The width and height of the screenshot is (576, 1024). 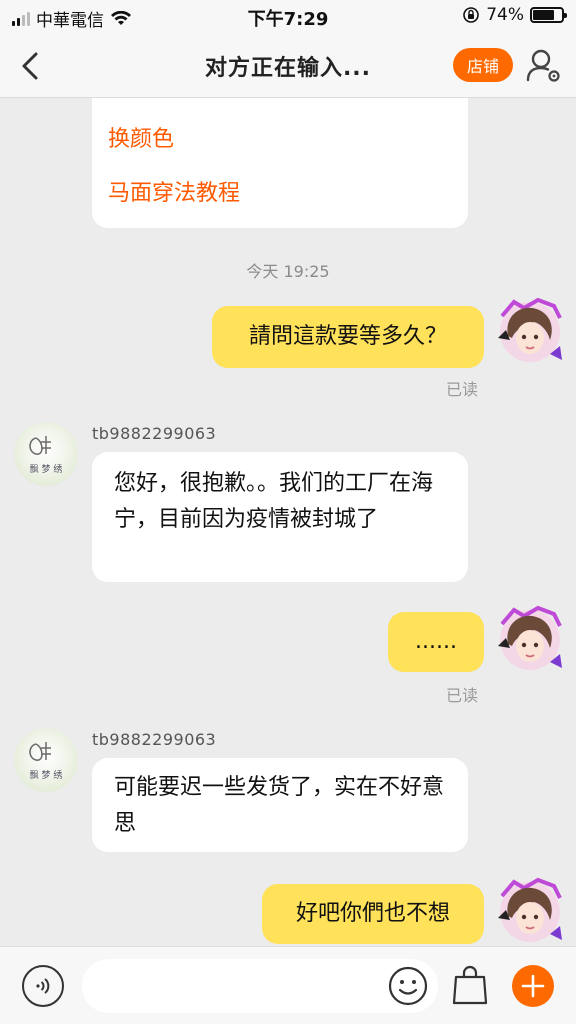 What do you see at coordinates (373, 914) in the screenshot?
I see `message-bubble-me: 好吧你們也不想` at bounding box center [373, 914].